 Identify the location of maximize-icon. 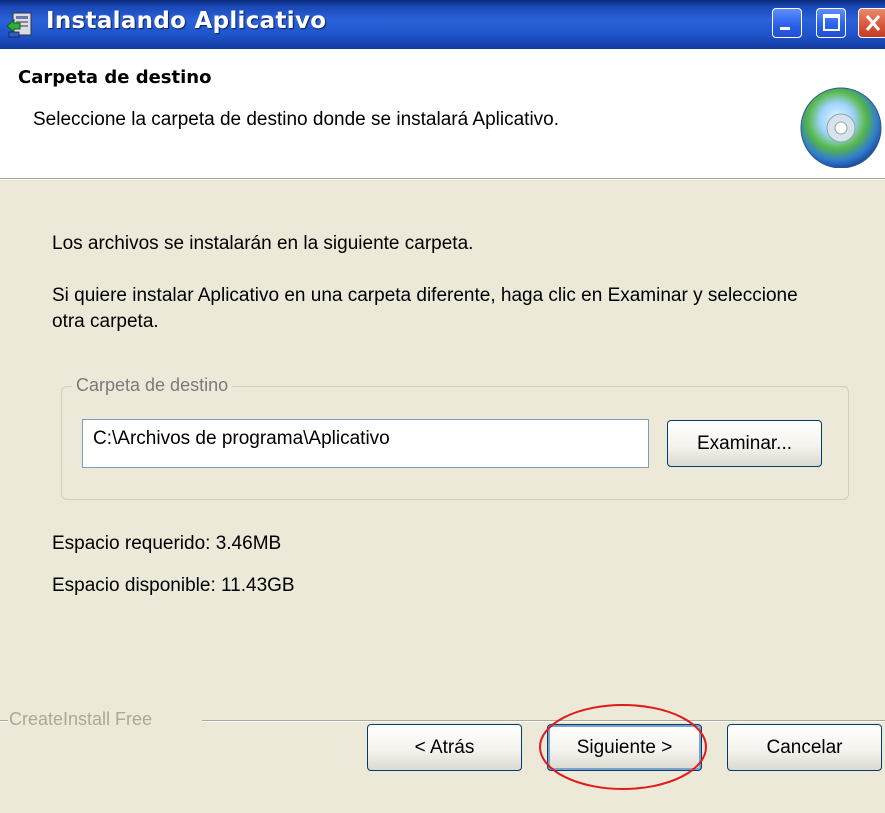
(831, 22).